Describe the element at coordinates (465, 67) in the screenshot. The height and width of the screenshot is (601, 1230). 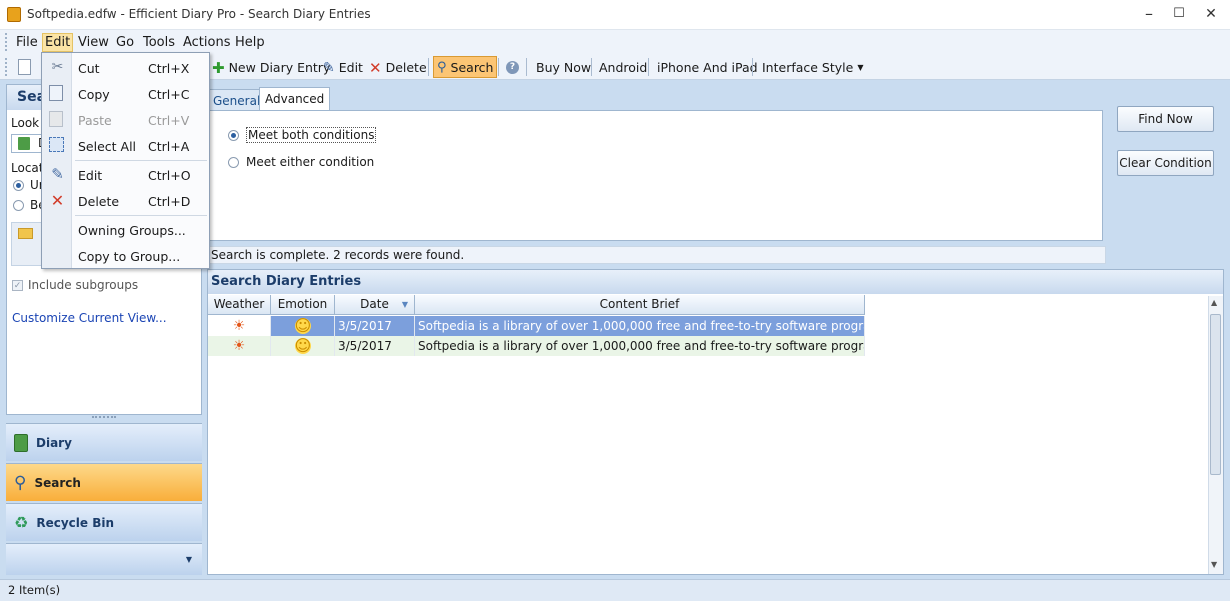
I see `search-toolbar-button: ⚲ Search` at that location.